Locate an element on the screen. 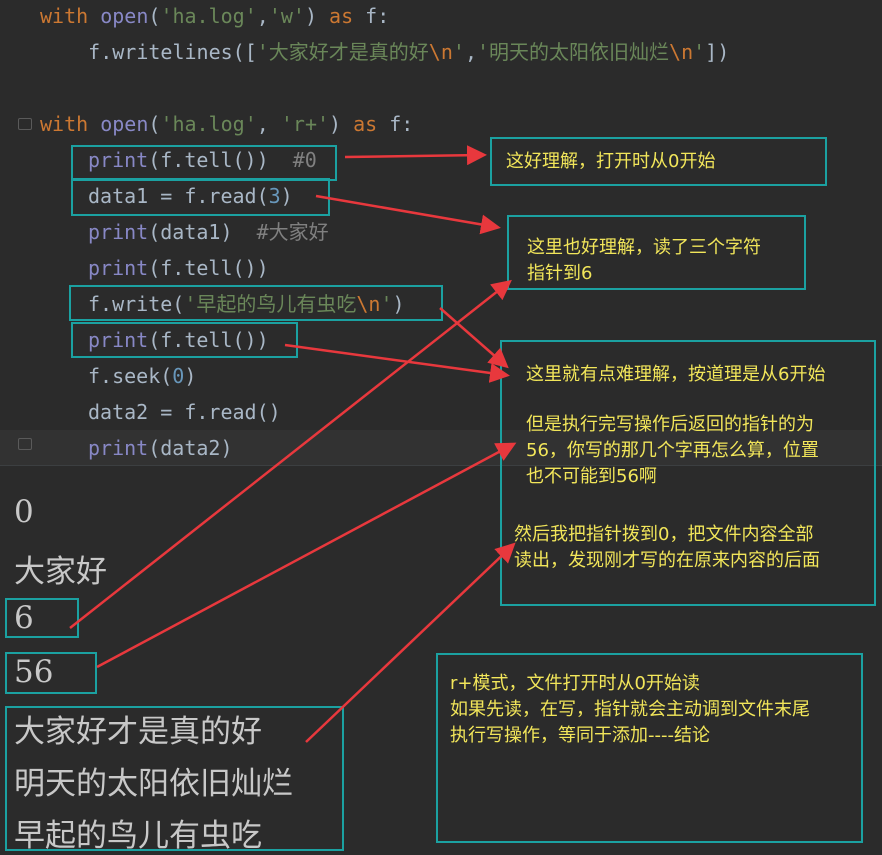  arrow-read-three is located at coordinates (408, 214).